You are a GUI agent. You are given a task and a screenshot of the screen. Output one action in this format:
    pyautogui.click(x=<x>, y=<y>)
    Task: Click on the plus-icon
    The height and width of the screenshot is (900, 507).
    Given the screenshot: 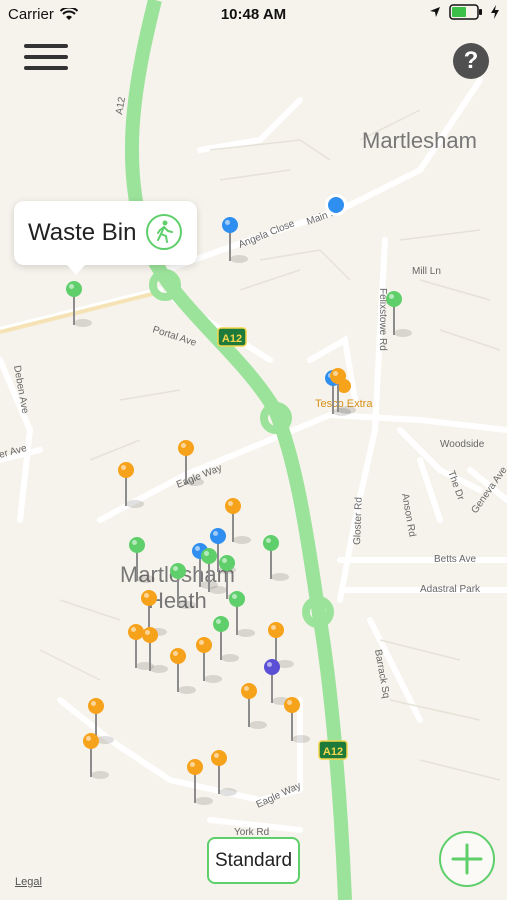 What is the action you would take?
    pyautogui.click(x=467, y=859)
    